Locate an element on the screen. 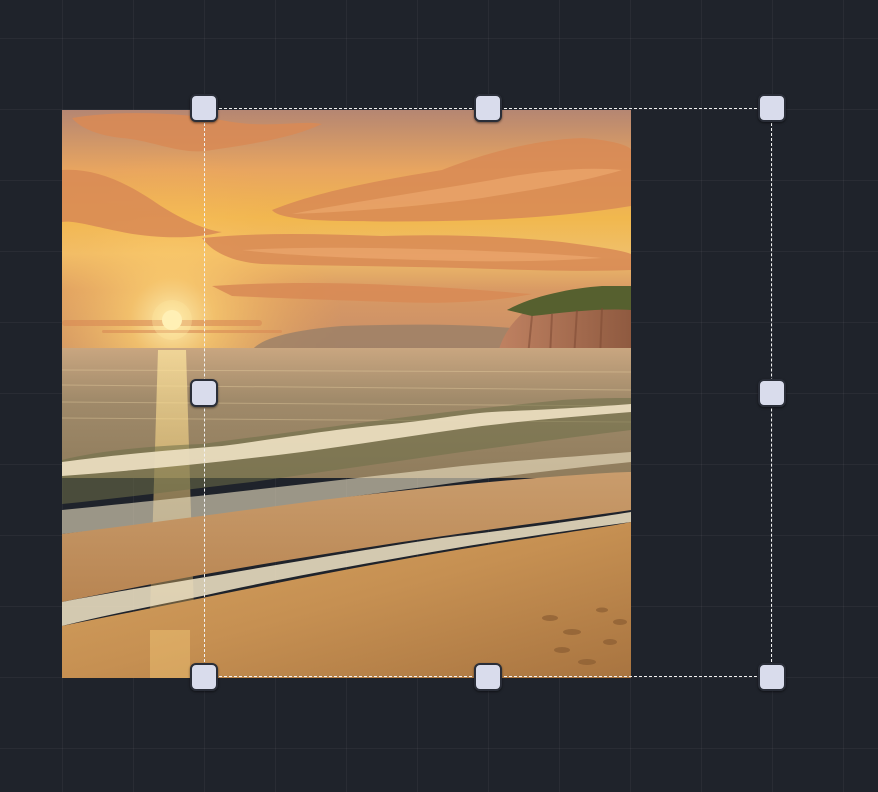  resize-handle-bottom-right is located at coordinates (772, 677).